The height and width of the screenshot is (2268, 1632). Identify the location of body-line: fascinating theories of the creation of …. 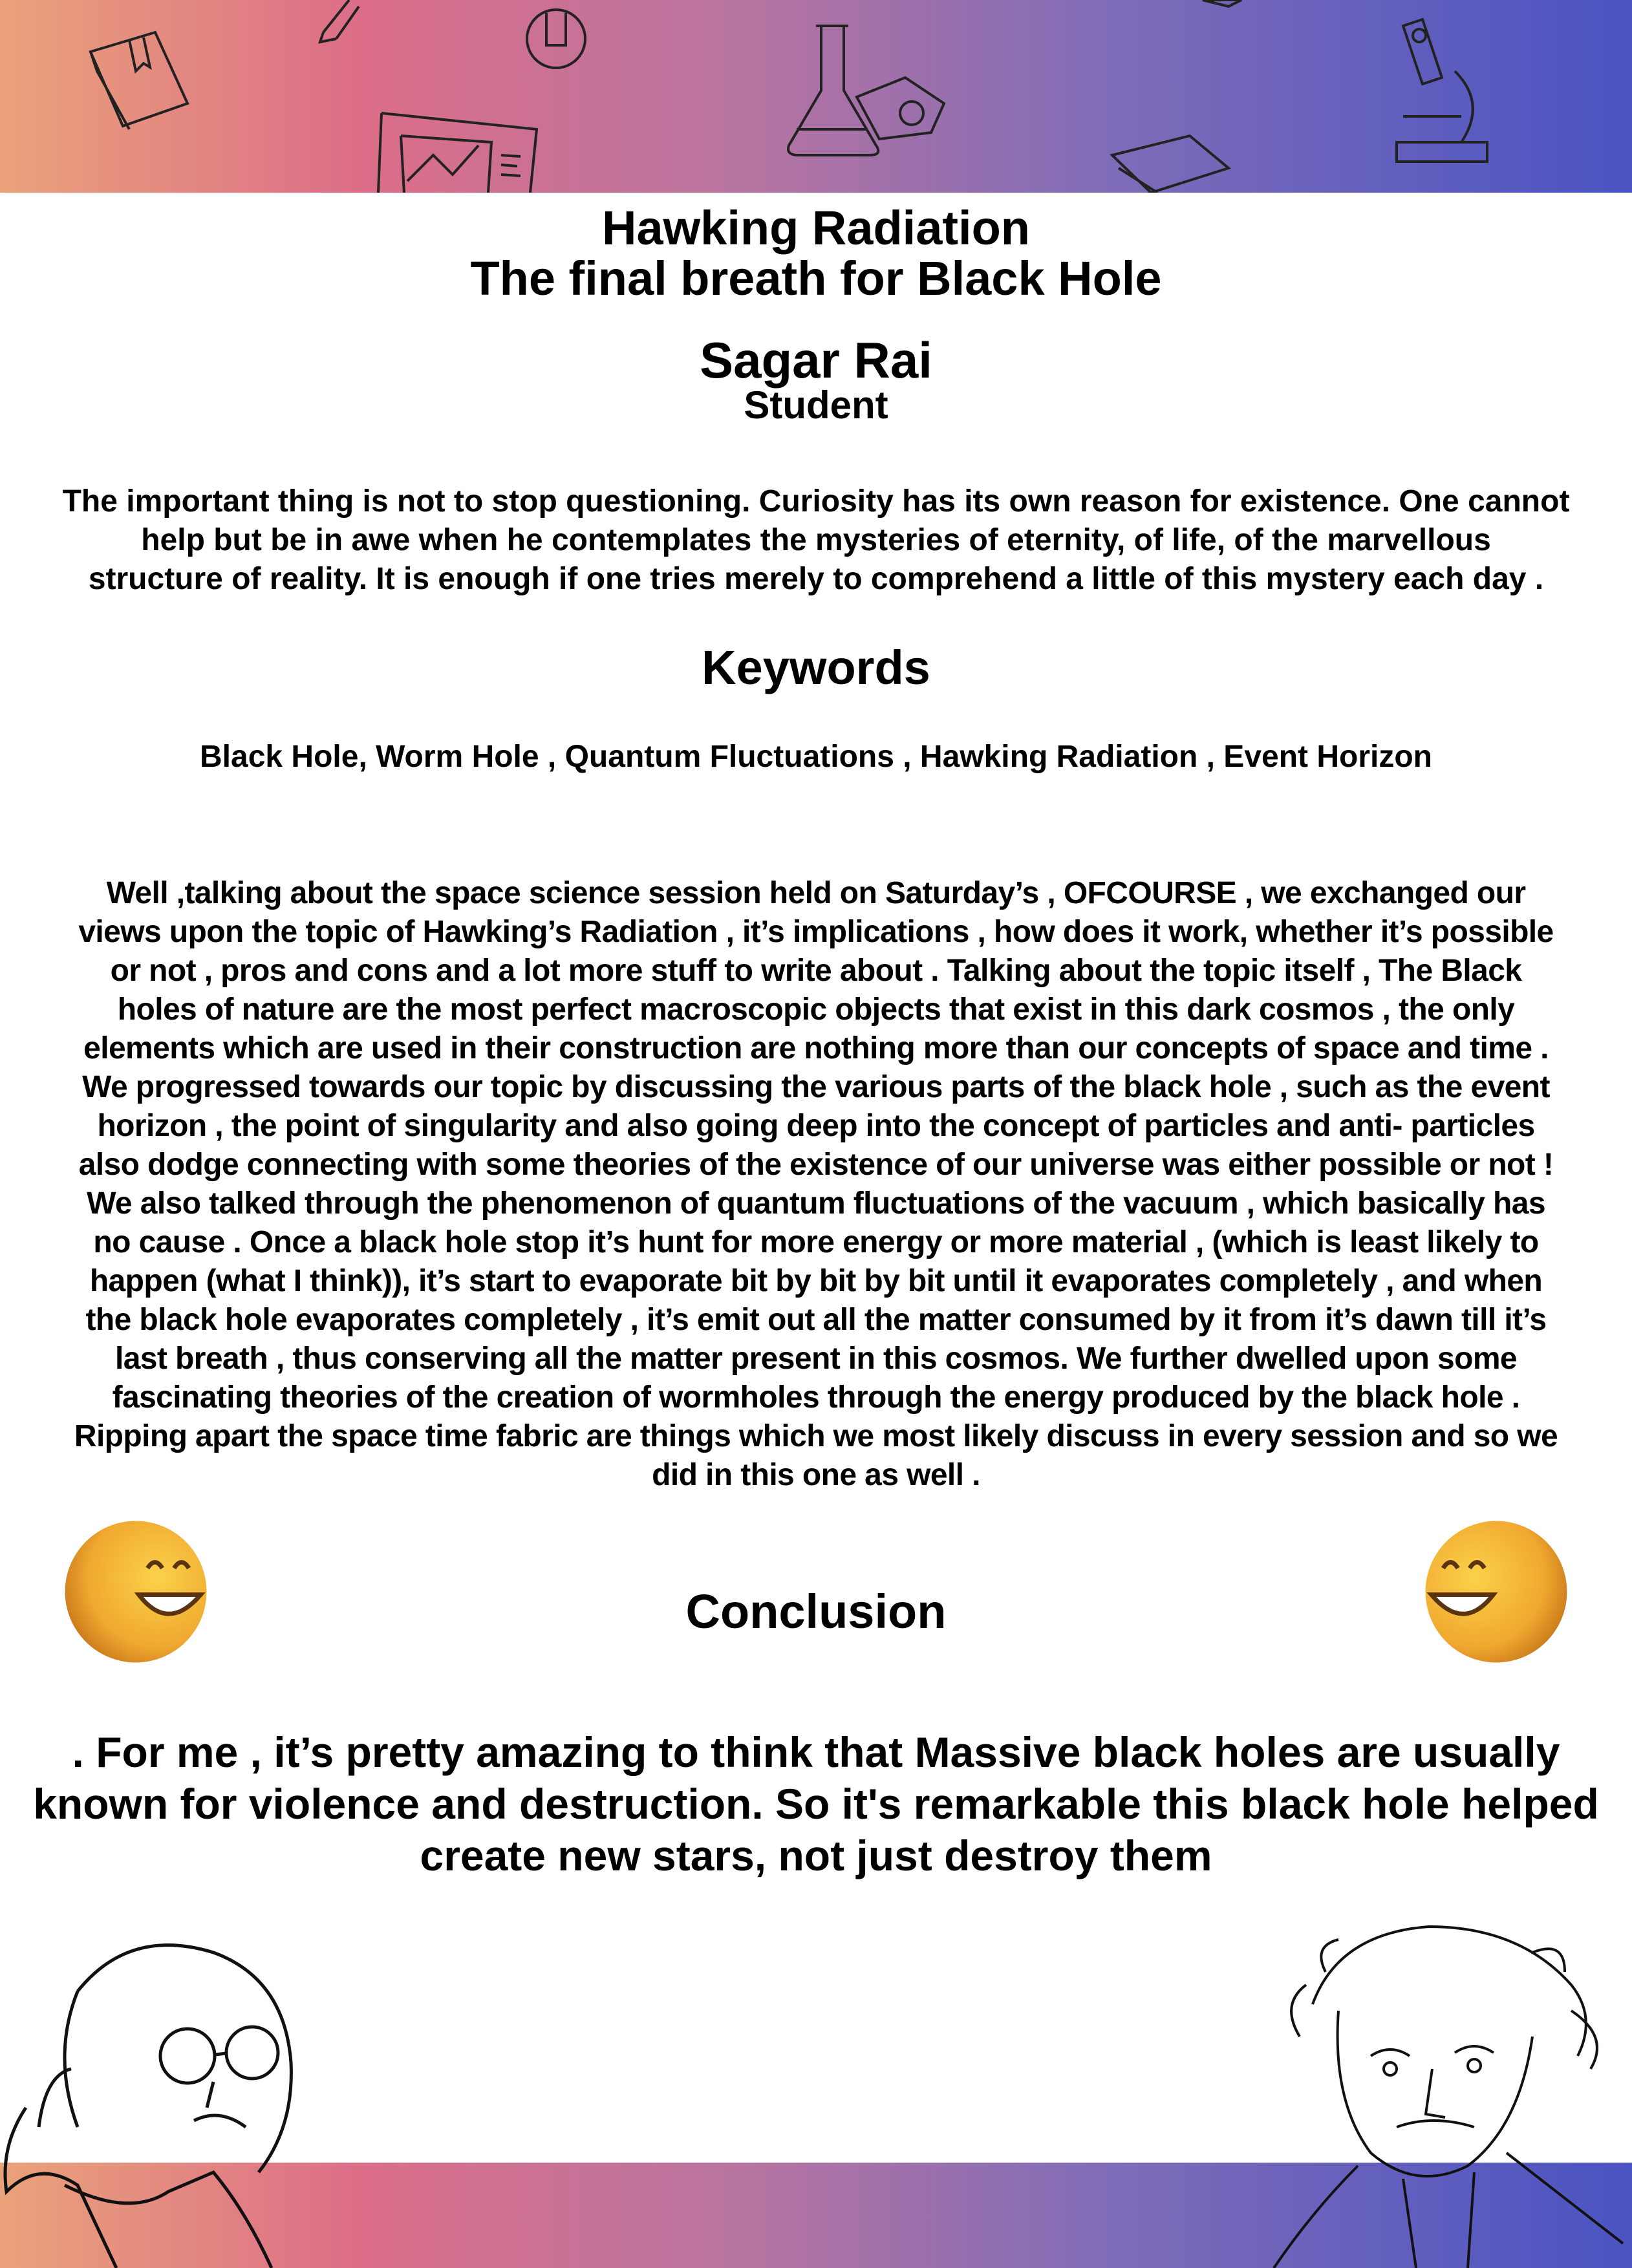
(816, 1398).